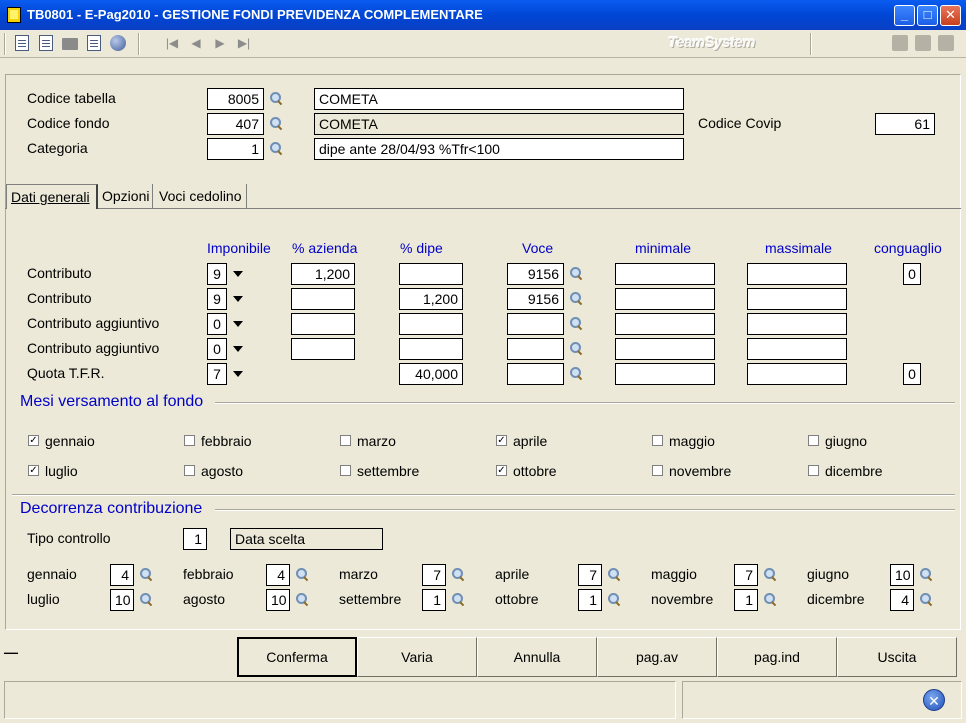 The height and width of the screenshot is (723, 966). I want to click on mese-checkbox-maggio, so click(657, 440).